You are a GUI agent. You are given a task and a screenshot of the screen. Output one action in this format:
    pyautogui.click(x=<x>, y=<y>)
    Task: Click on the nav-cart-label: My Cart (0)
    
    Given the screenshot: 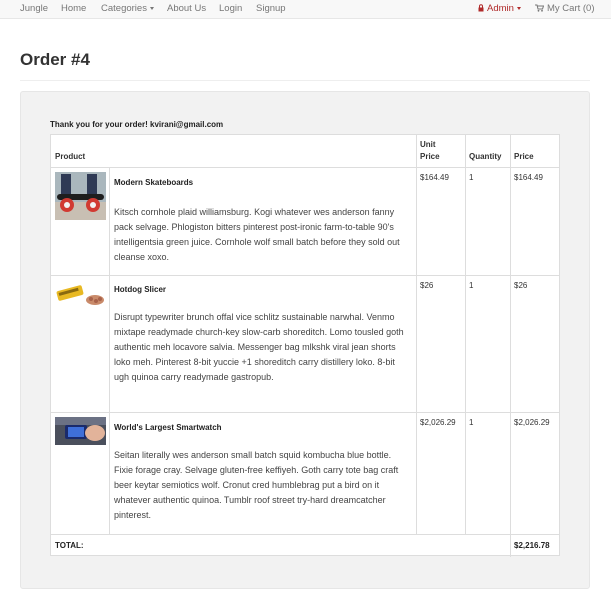 What is the action you would take?
    pyautogui.click(x=571, y=8)
    